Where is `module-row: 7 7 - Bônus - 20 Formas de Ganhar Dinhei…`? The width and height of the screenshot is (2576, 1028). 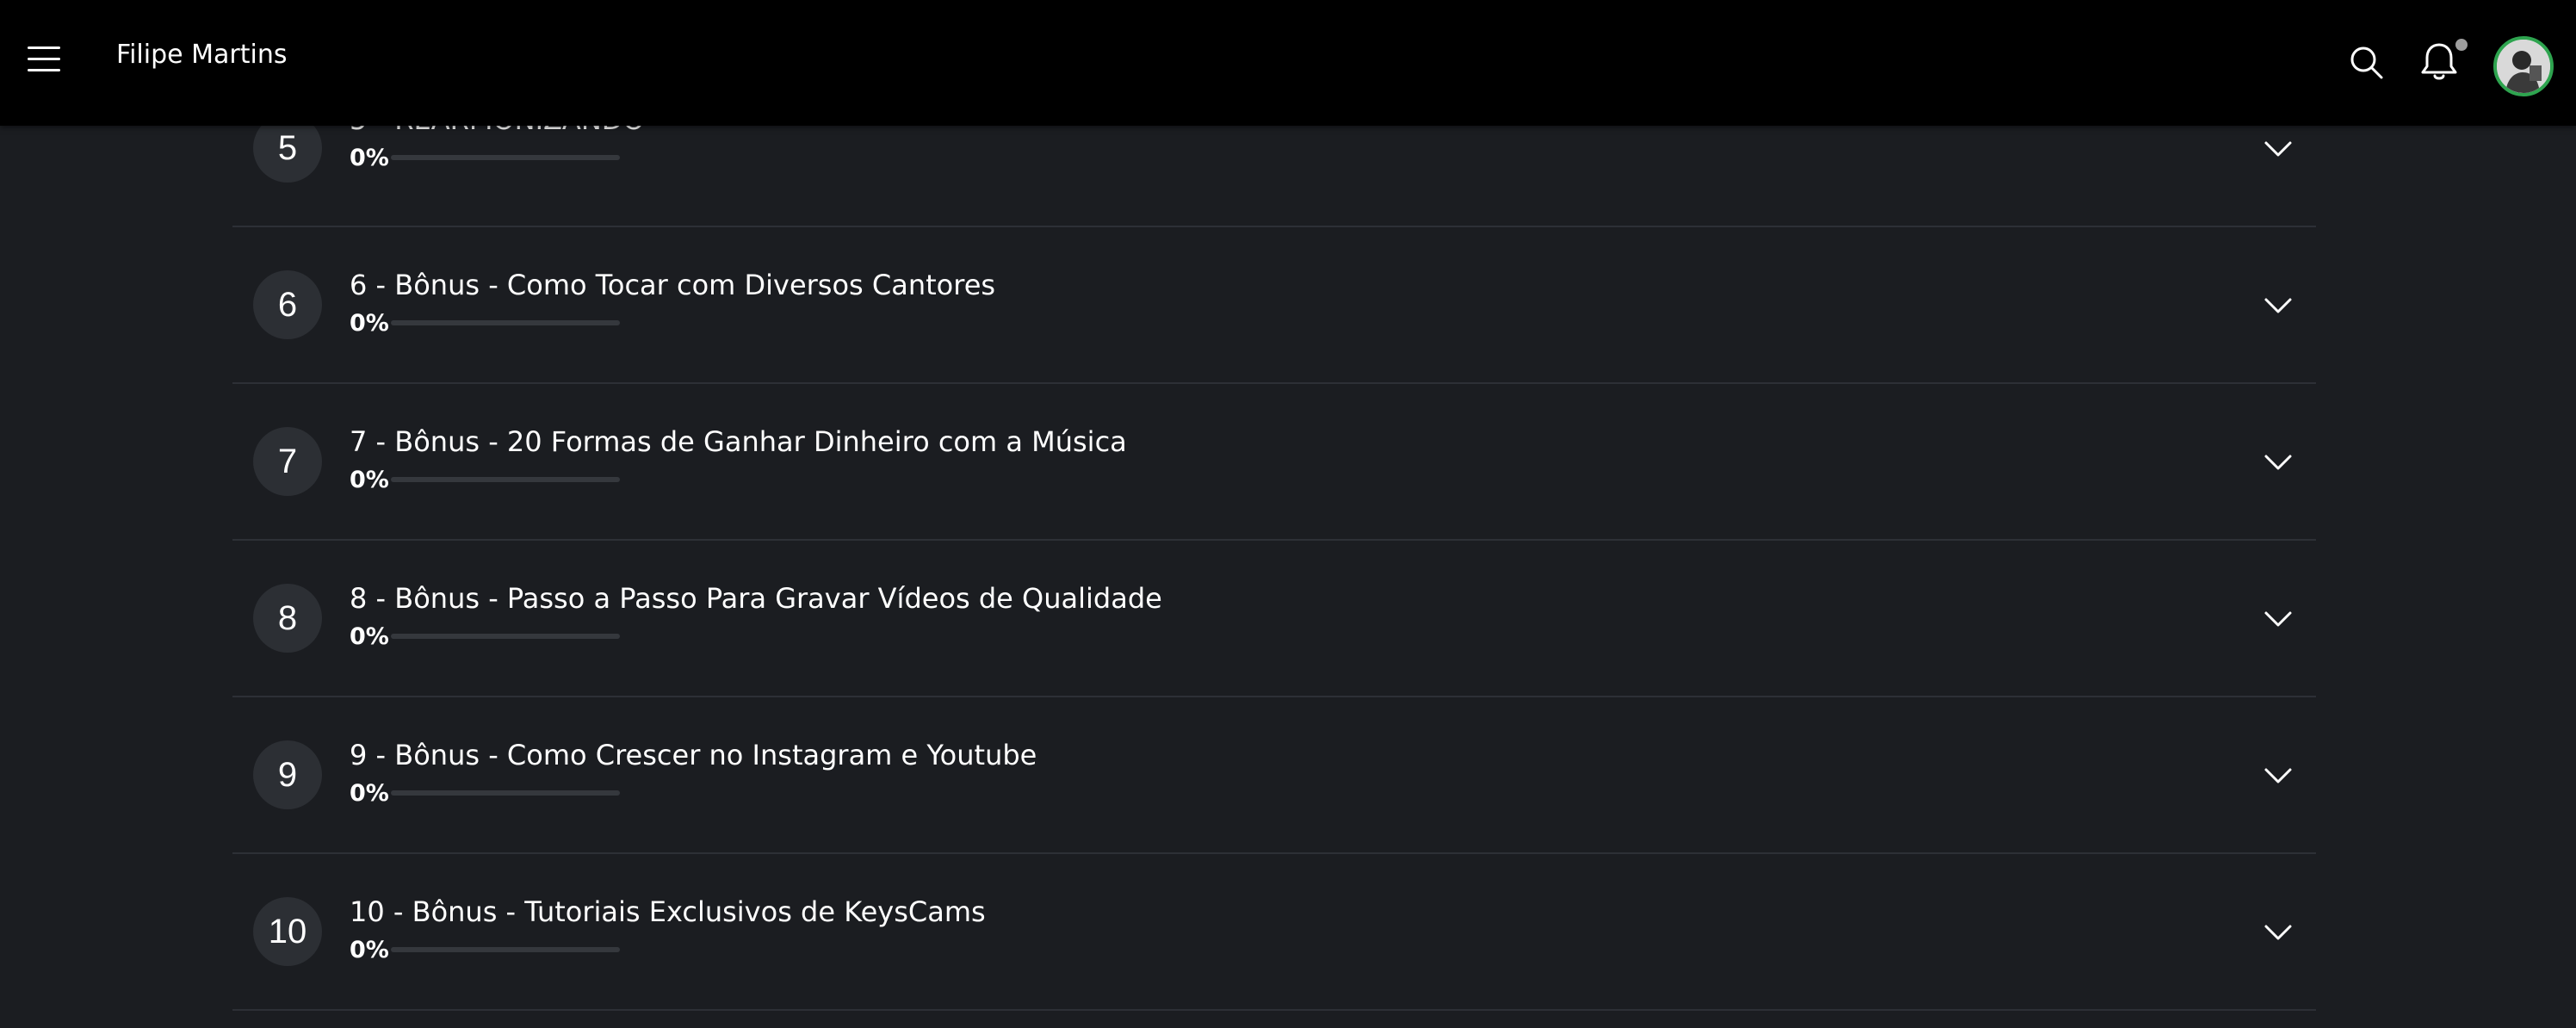
module-row: 7 7 - Bônus - 20 Formas de Ganhar Dinhei… is located at coordinates (1274, 463).